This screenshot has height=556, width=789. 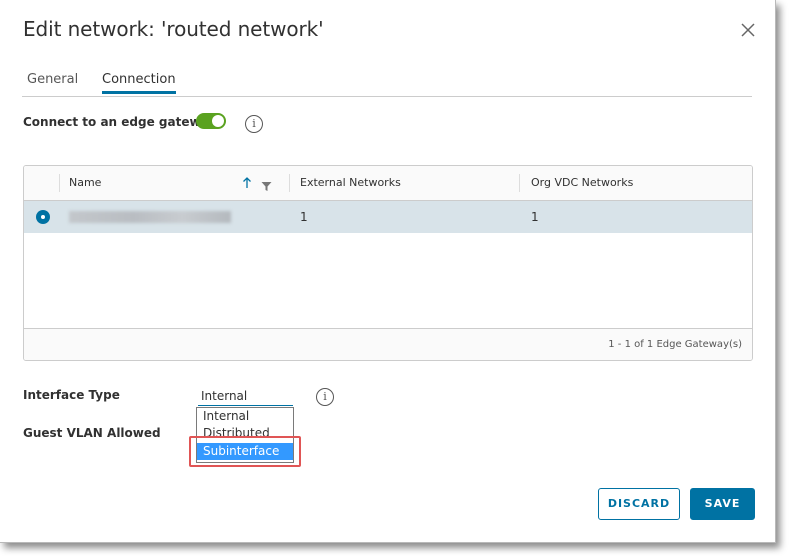 What do you see at coordinates (150, 217) in the screenshot?
I see `redacted-gateway-name` at bounding box center [150, 217].